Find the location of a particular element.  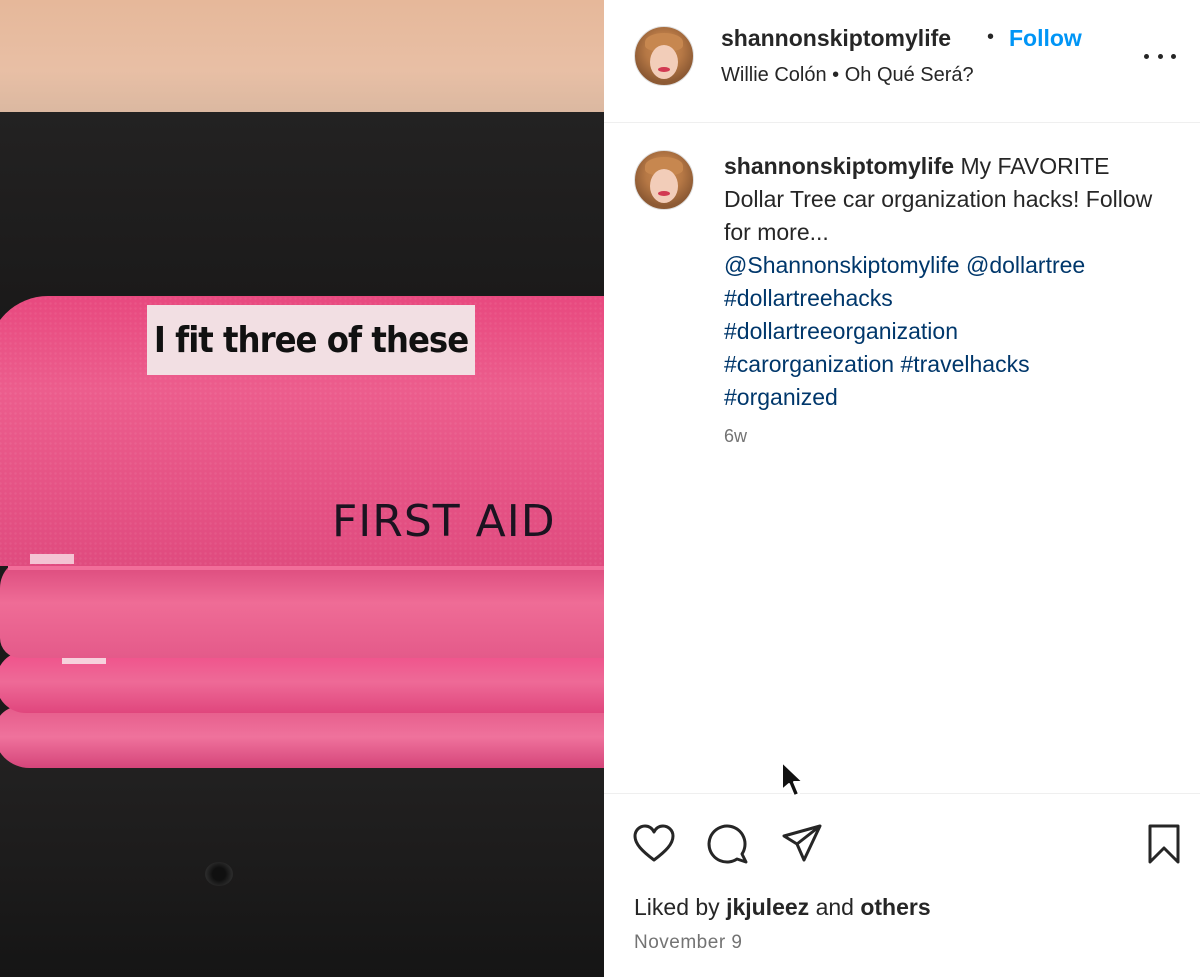

hashtag-link: #dollartreeorganization is located at coordinates (841, 331).